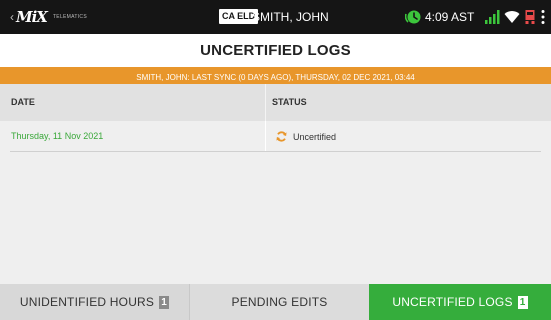  What do you see at coordinates (512, 17) in the screenshot?
I see `wifi-icon` at bounding box center [512, 17].